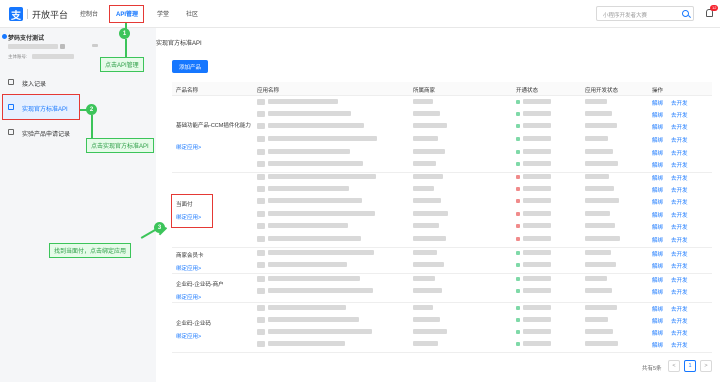  Describe the element at coordinates (95, 45) in the screenshot. I see `edit-icon` at that location.